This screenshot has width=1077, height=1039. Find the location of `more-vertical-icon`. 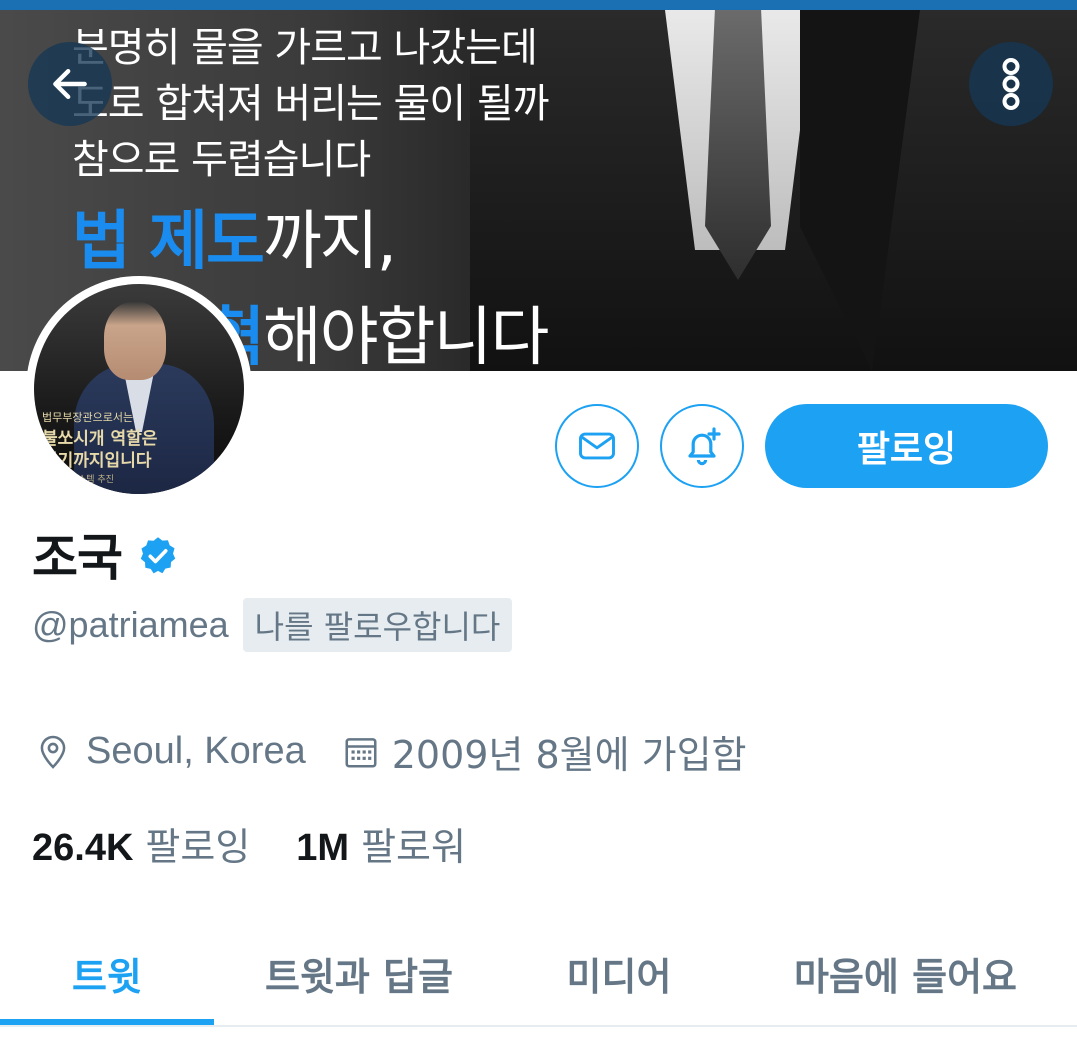

more-vertical-icon is located at coordinates (1011, 84).